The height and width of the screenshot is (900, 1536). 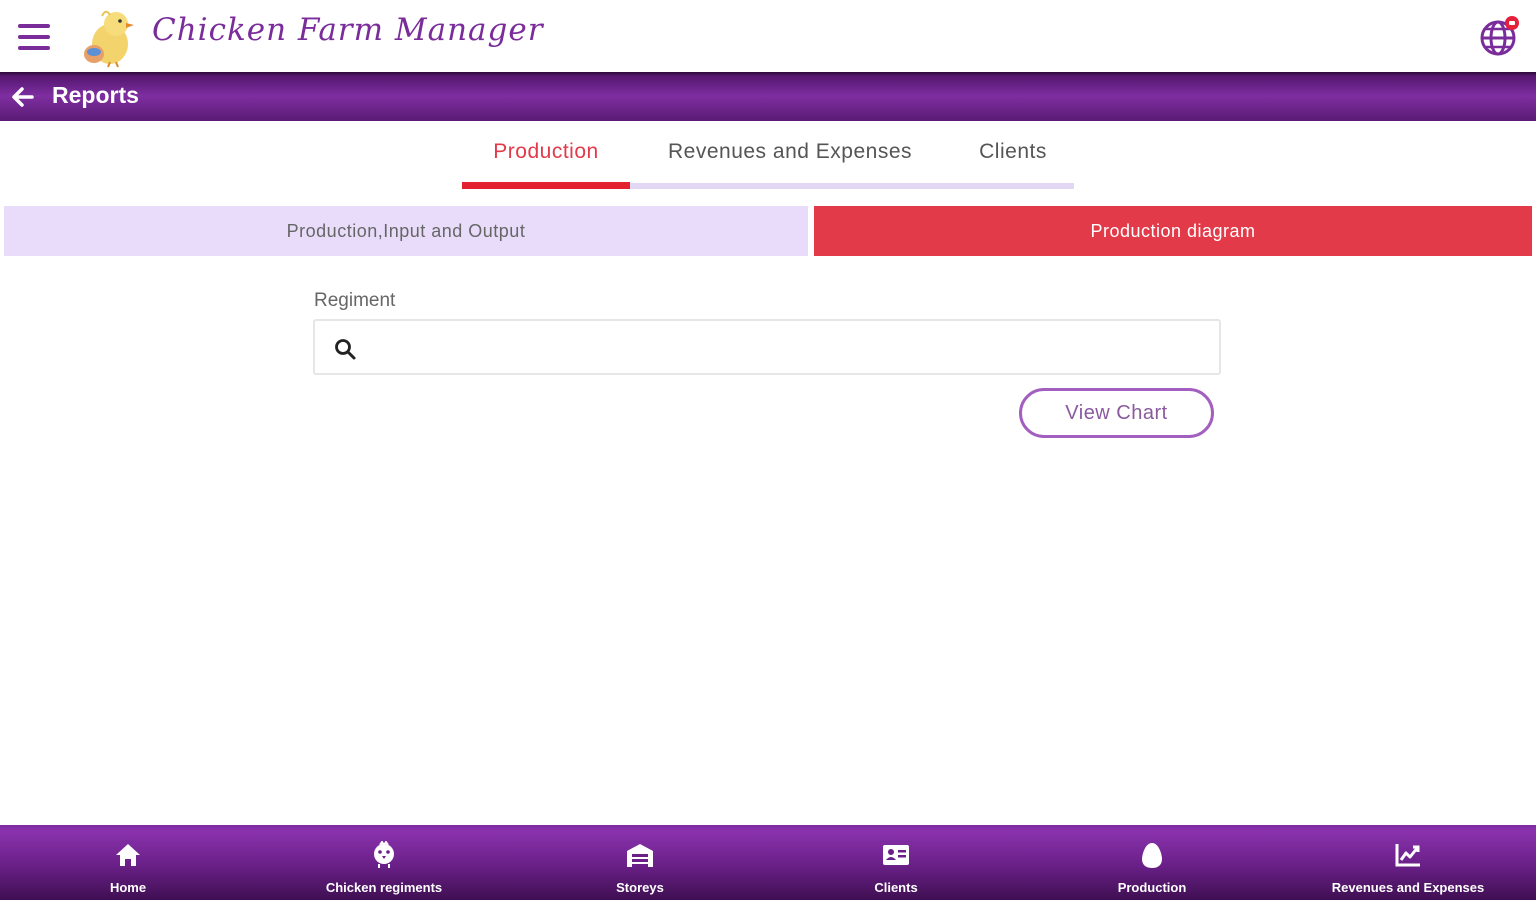 What do you see at coordinates (95, 95) in the screenshot?
I see `page-title: Reports` at bounding box center [95, 95].